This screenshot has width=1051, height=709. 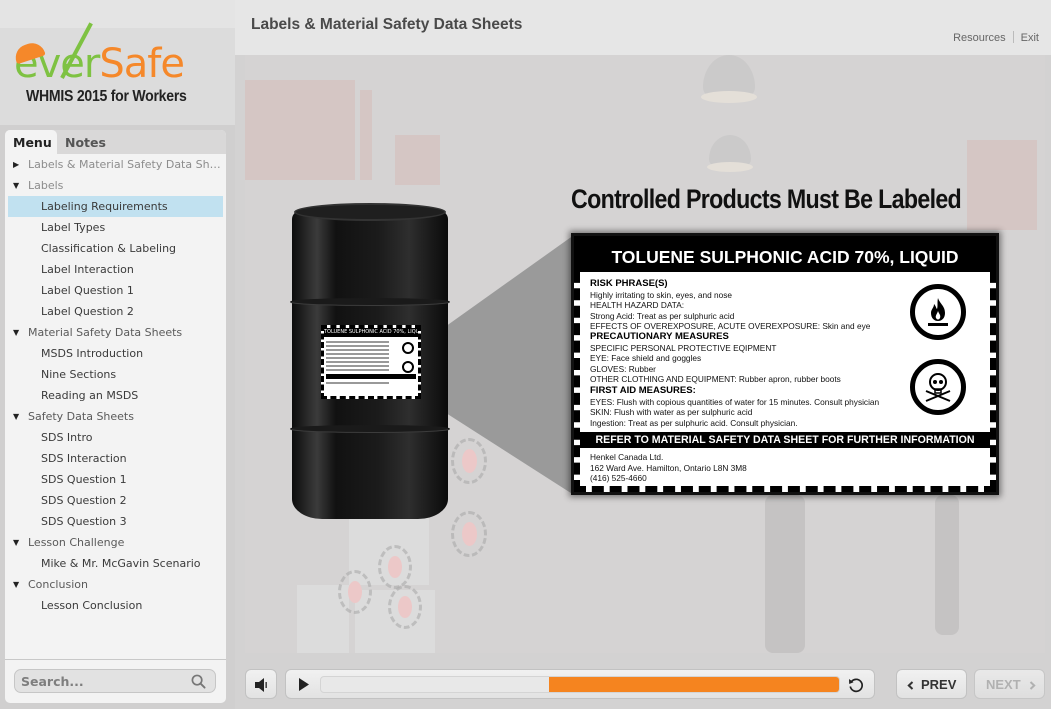 What do you see at coordinates (109, 248) in the screenshot?
I see `menu-item-label: Classification & Labeling` at bounding box center [109, 248].